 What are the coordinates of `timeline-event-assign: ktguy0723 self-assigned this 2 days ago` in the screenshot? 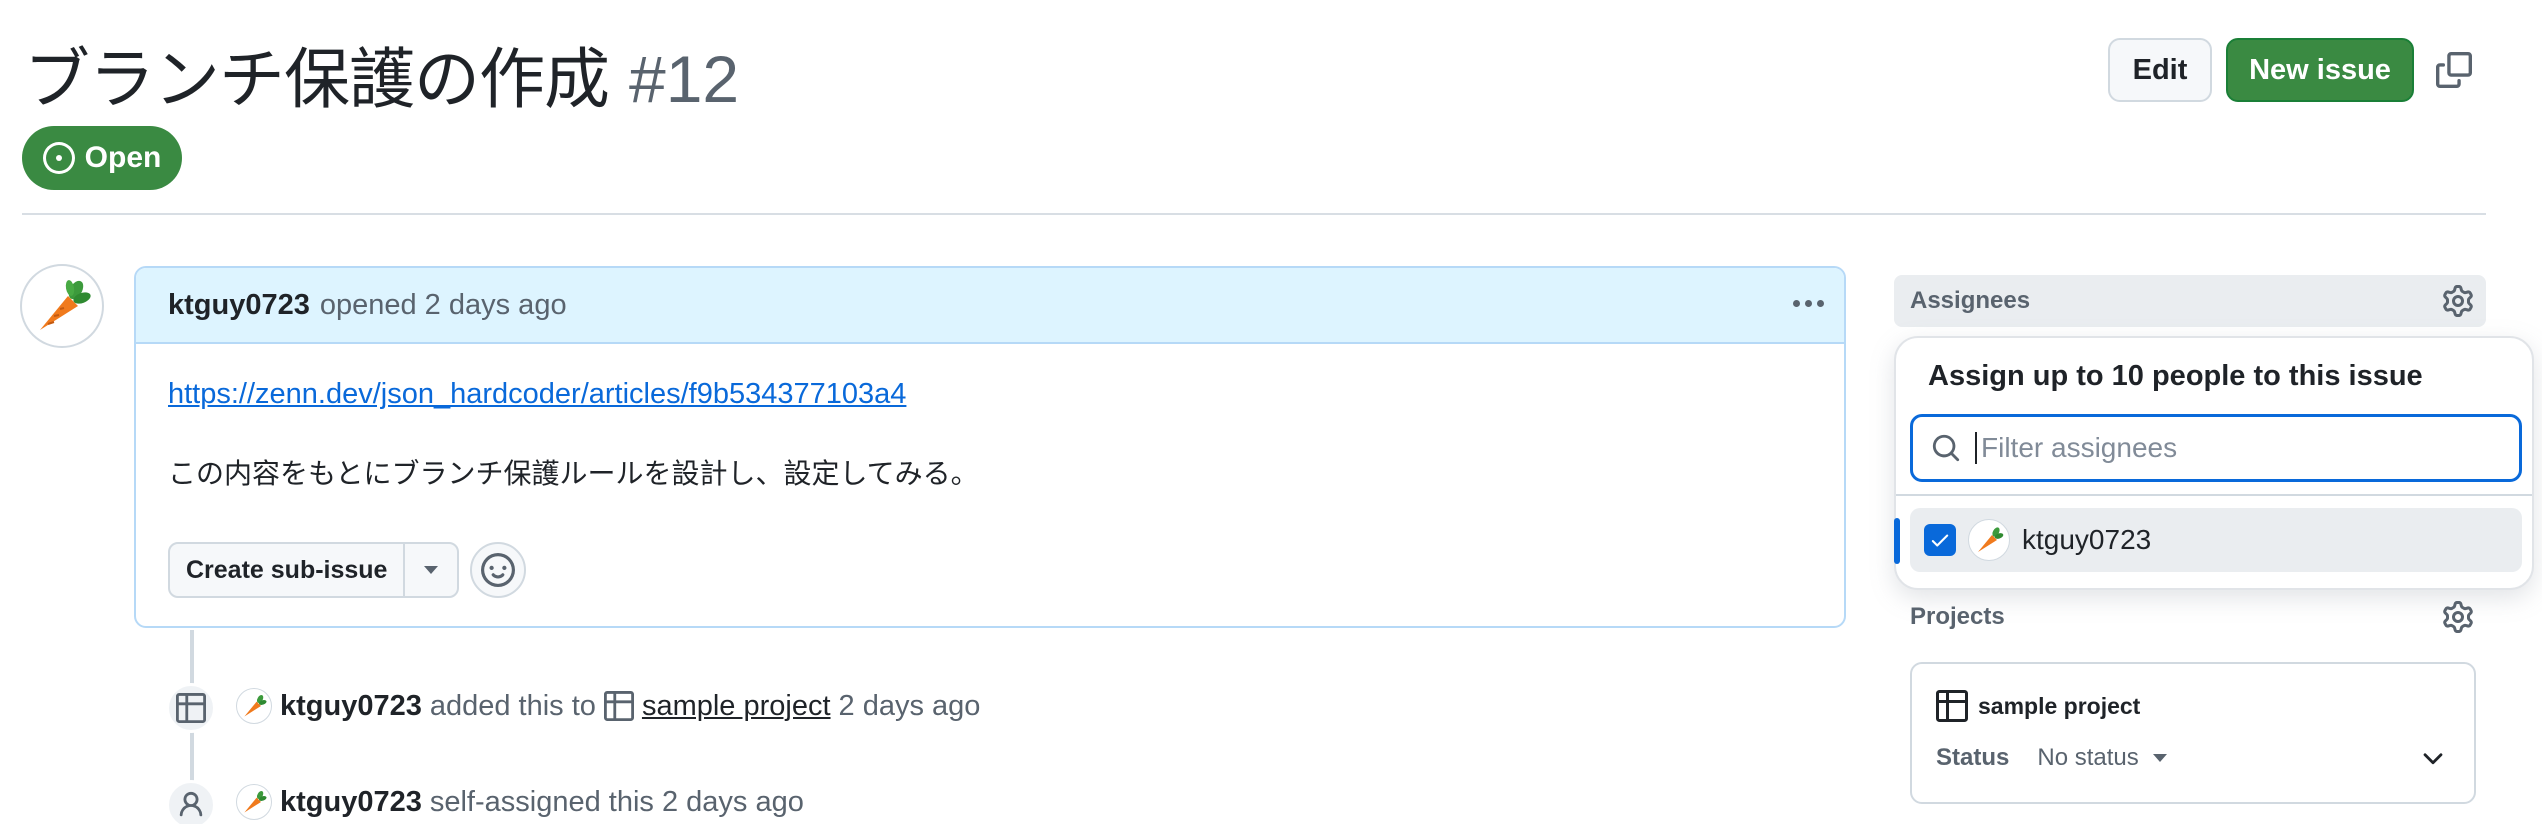 It's located at (520, 802).